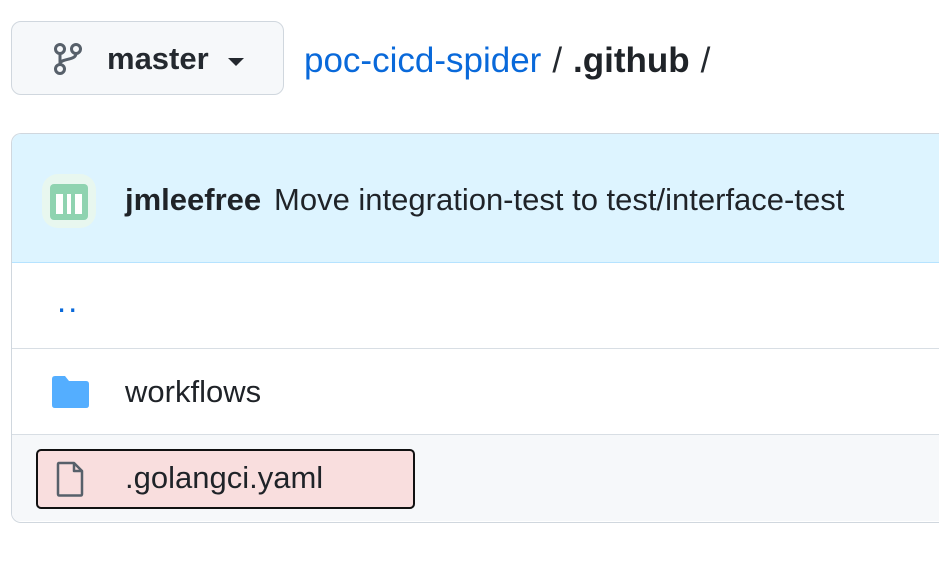 This screenshot has height=564, width=939. Describe the element at coordinates (422, 61) in the screenshot. I see `breadcrumb-repo-link: poc-cicd-spider` at that location.